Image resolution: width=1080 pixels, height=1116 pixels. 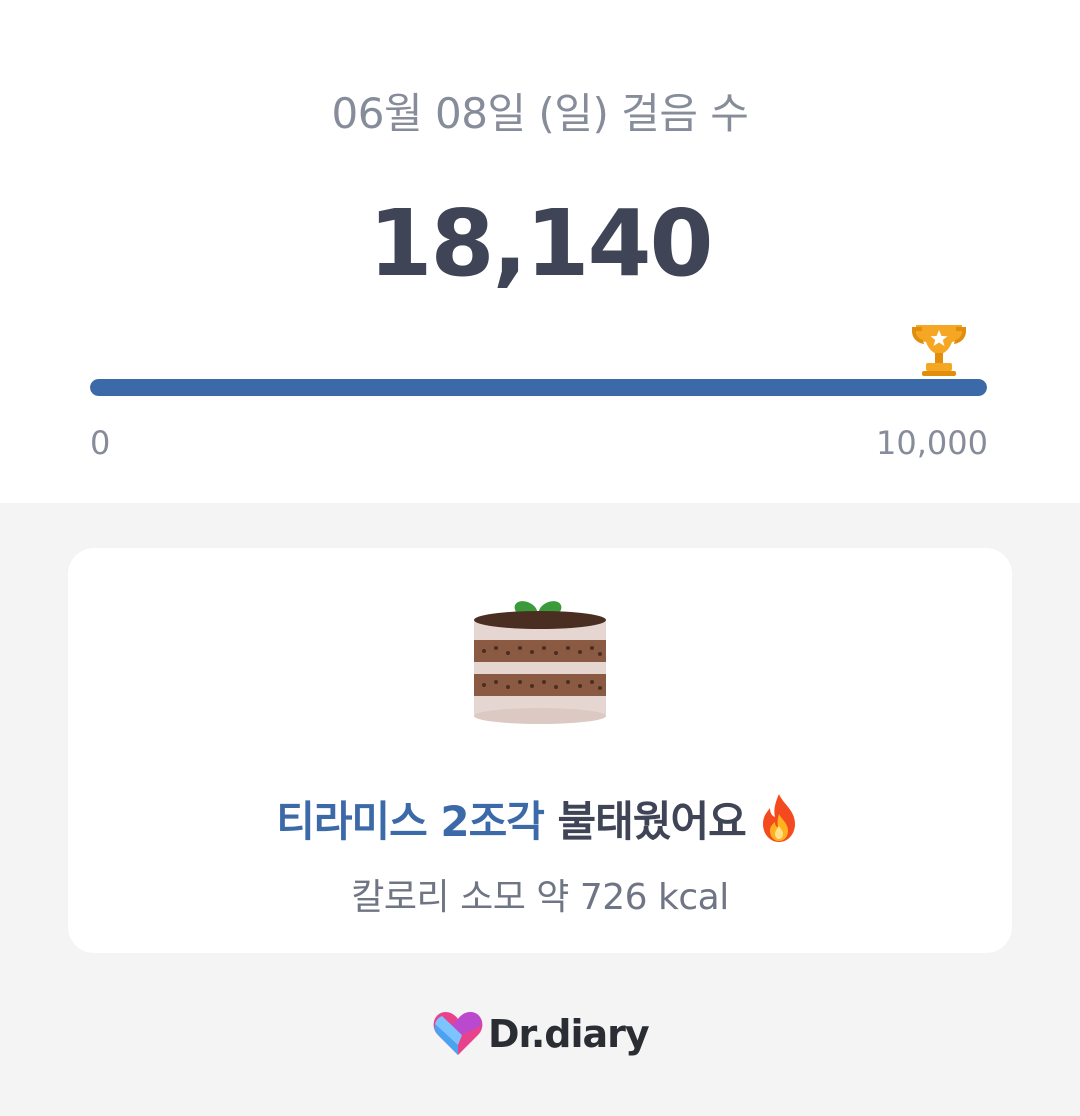 What do you see at coordinates (645, 821) in the screenshot?
I see `burn-message-text: 불태웠어요` at bounding box center [645, 821].